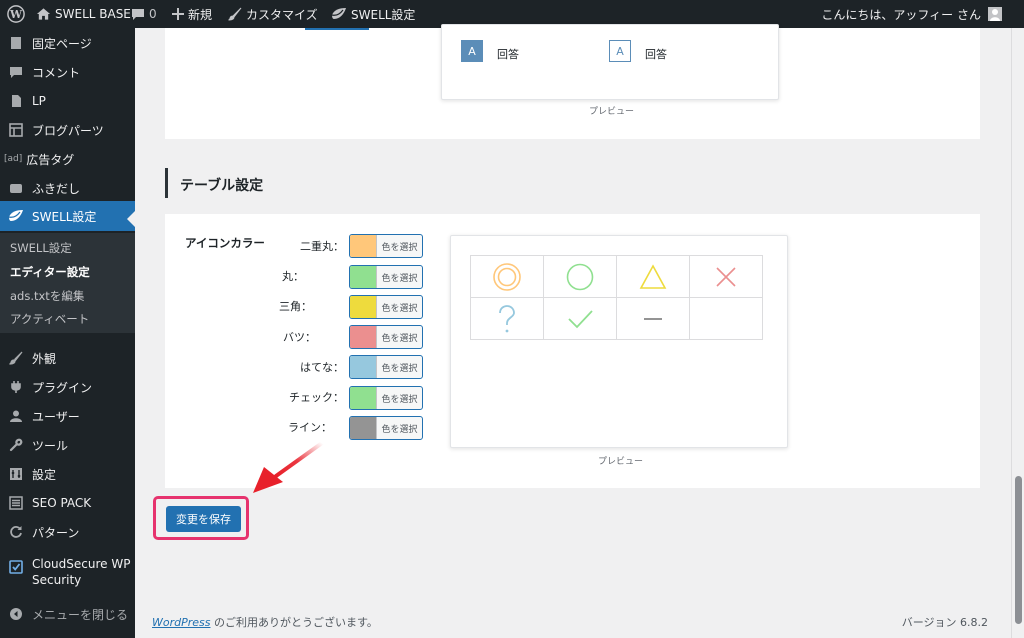 The image size is (1024, 638). I want to click on sidebar-item-pages: 固定ページ, so click(67, 43).